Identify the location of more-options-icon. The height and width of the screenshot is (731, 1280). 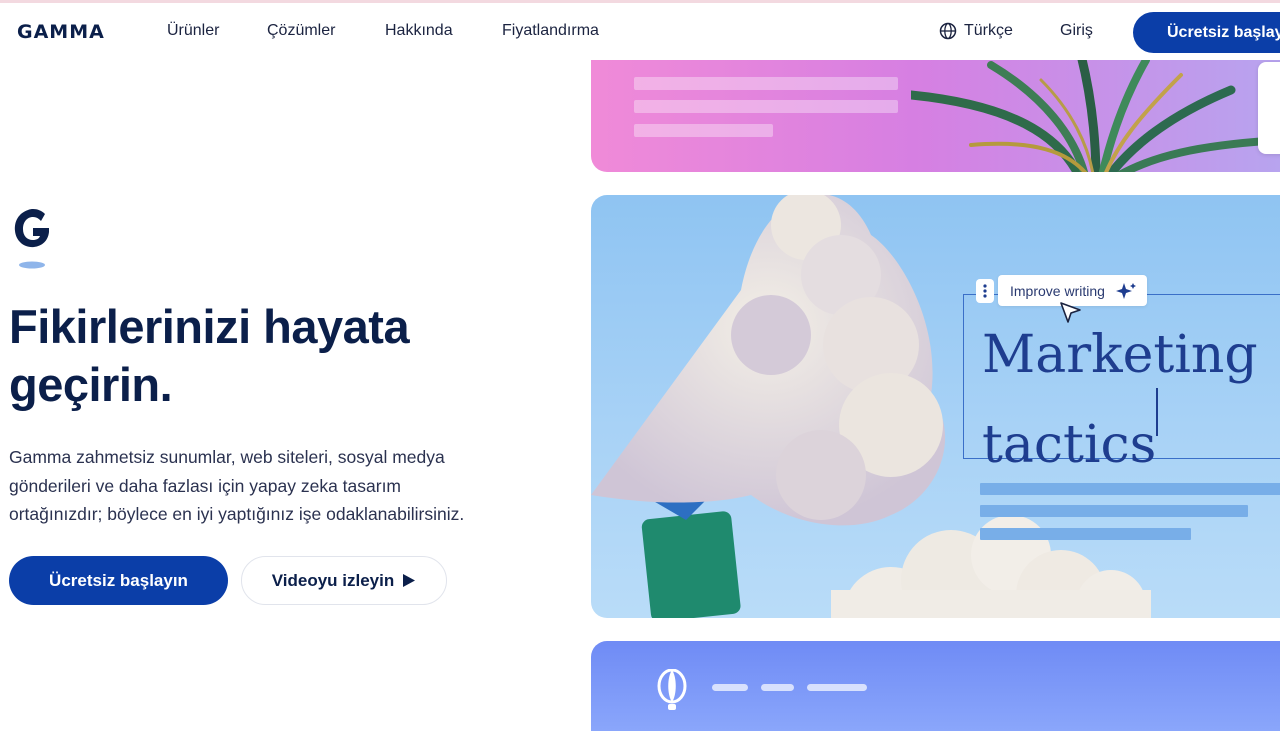
(985, 290).